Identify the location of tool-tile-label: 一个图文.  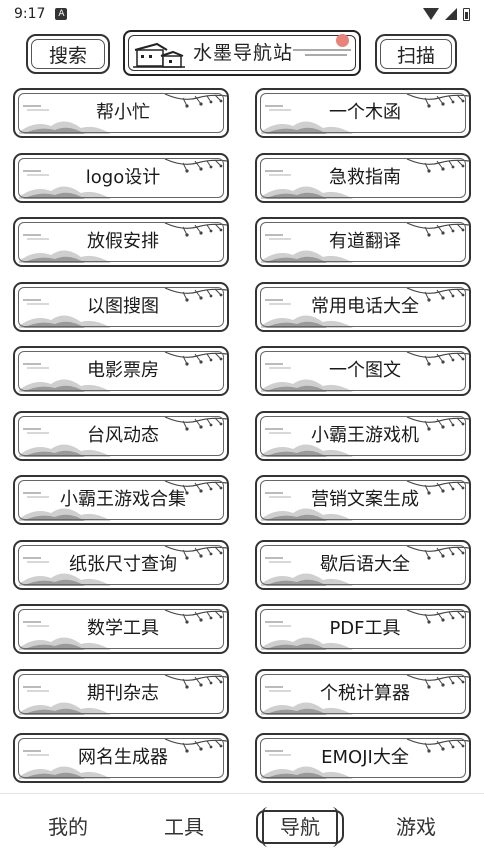
(365, 370).